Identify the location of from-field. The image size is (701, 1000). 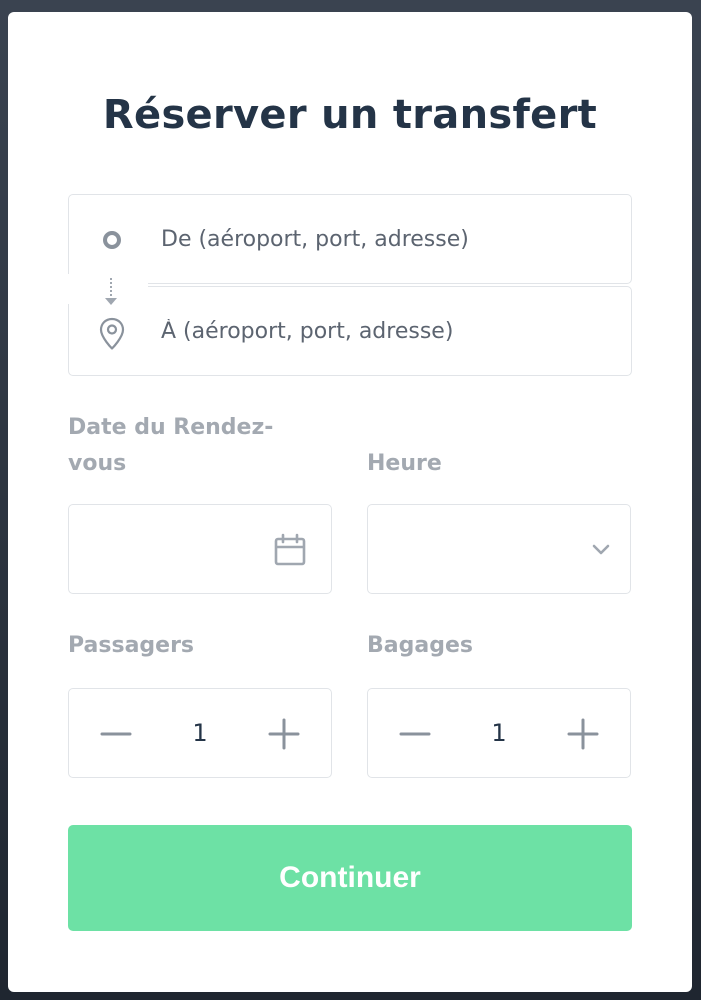
(350, 239).